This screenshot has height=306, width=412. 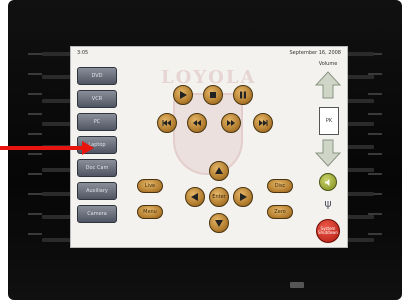 I want to click on skip-back-button, so click(x=167, y=123).